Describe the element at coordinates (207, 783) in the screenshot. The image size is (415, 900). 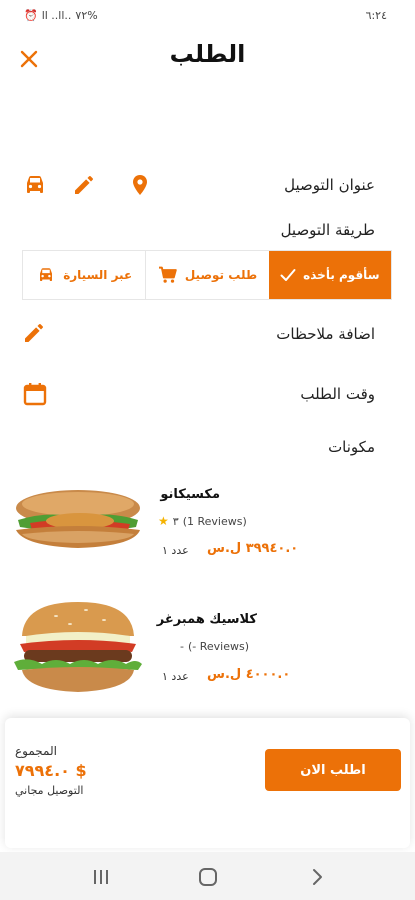
I see `order-summary-footer: المجموع $ ٧٩٩٤.٠ التوصيل مجاني اطلب الان` at that location.